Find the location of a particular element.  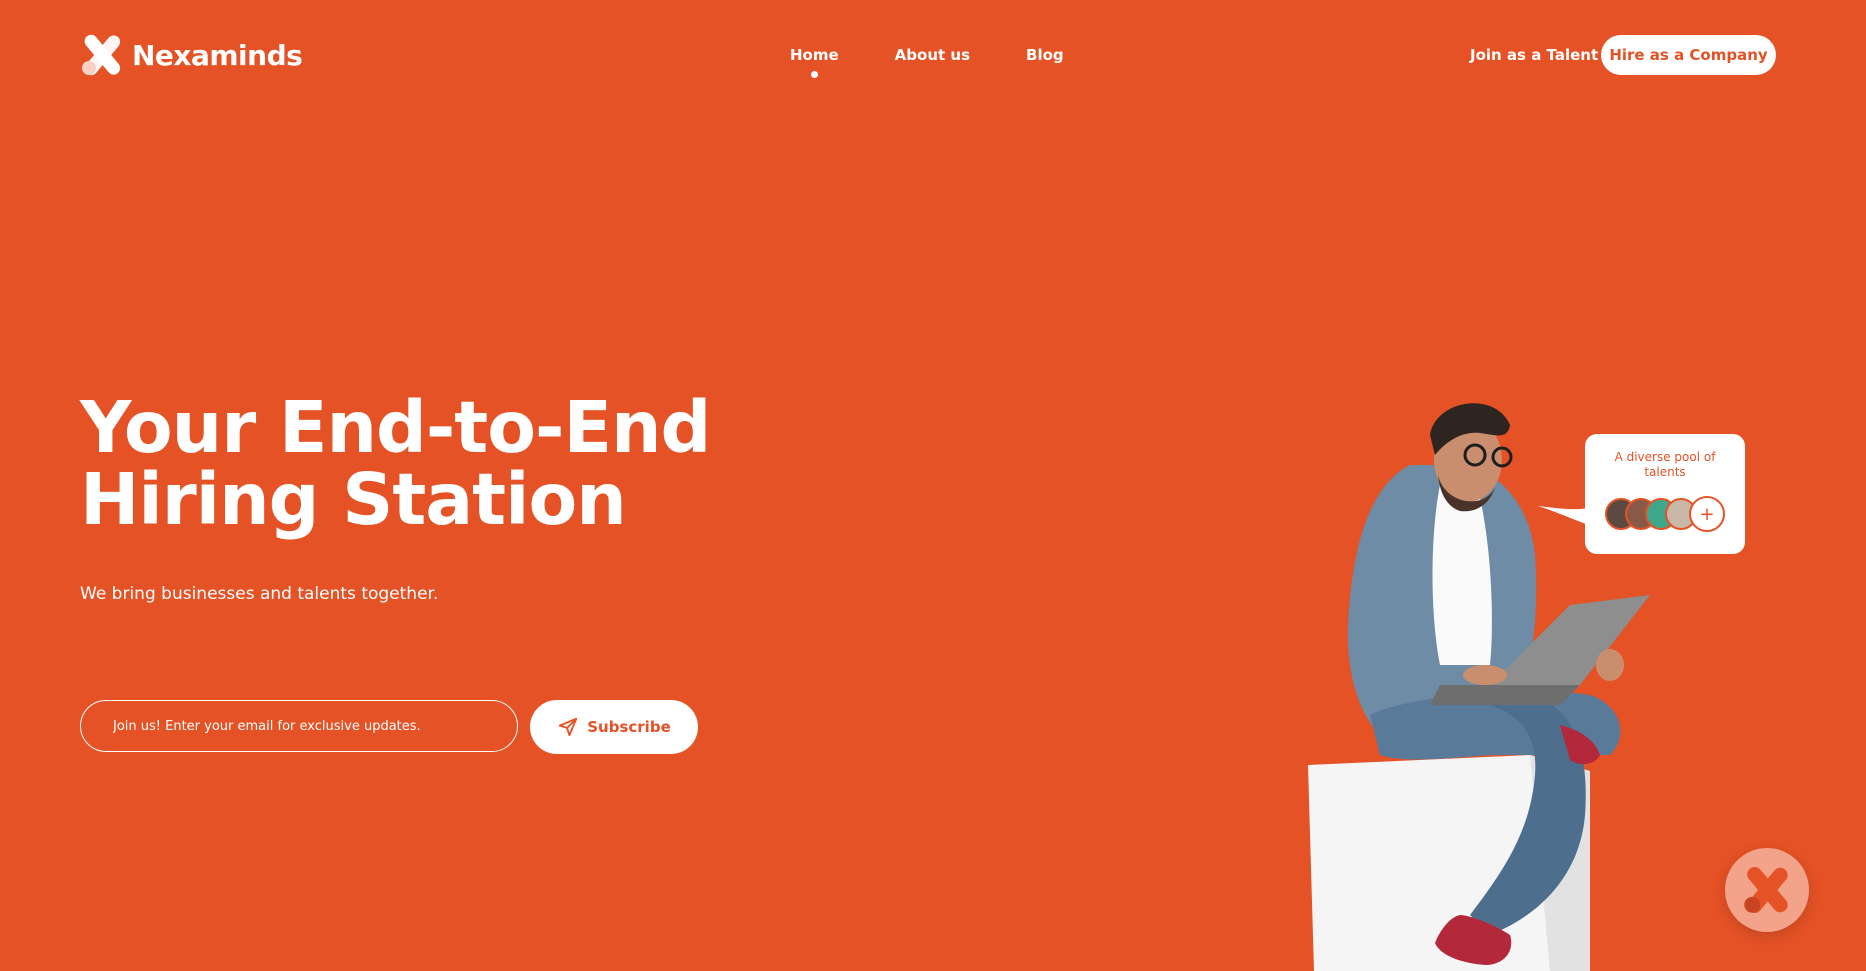

brand-logo: Nexaminds is located at coordinates (191, 55).